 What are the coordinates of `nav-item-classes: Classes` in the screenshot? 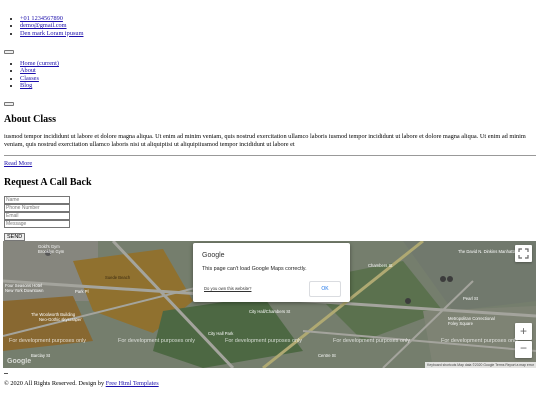 It's located at (120, 78).